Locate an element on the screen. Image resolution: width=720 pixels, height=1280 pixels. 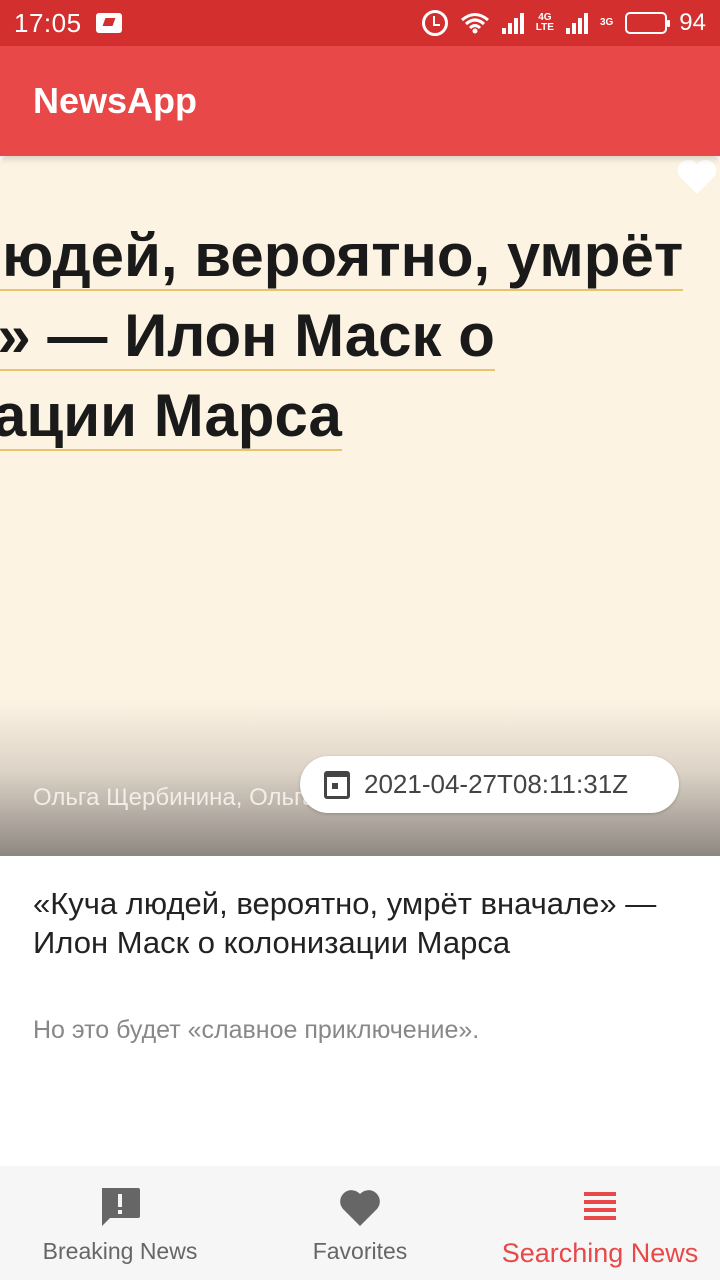
image-headline-line: людей, вероятно, умрёт is located at coordinates (342, 256).